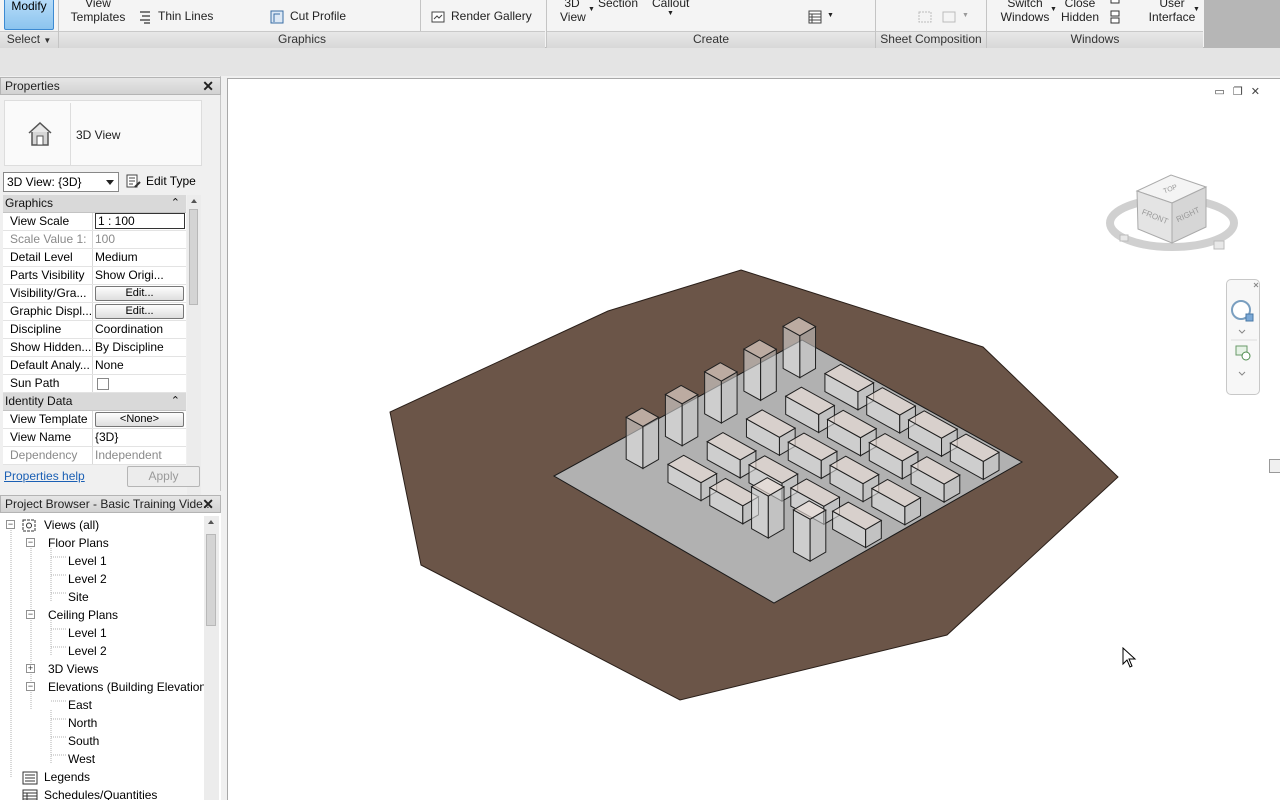 The height and width of the screenshot is (800, 1280). I want to click on property-row: Show Hidden... By Discipline, so click(94, 348).